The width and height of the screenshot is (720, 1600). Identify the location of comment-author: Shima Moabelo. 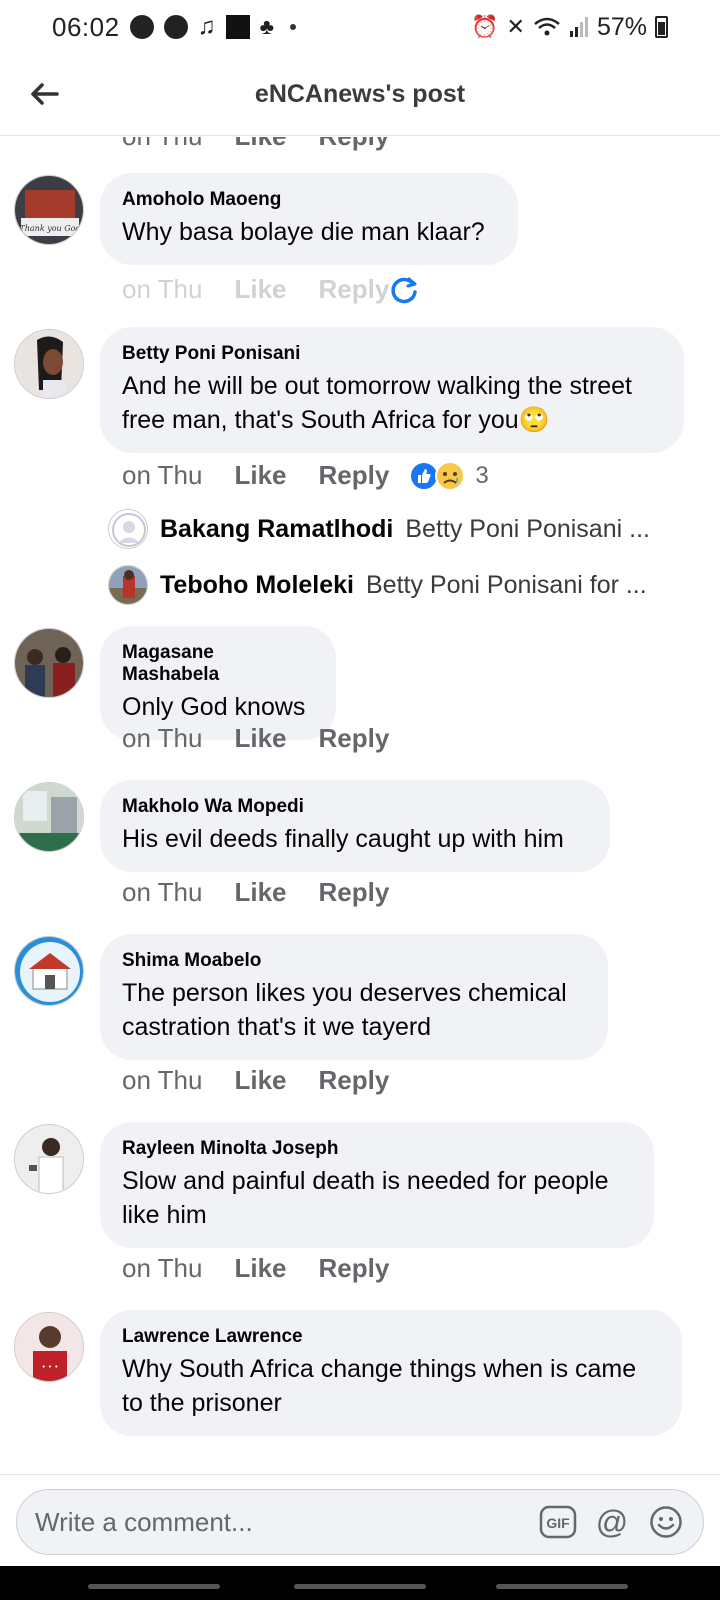
(354, 961).